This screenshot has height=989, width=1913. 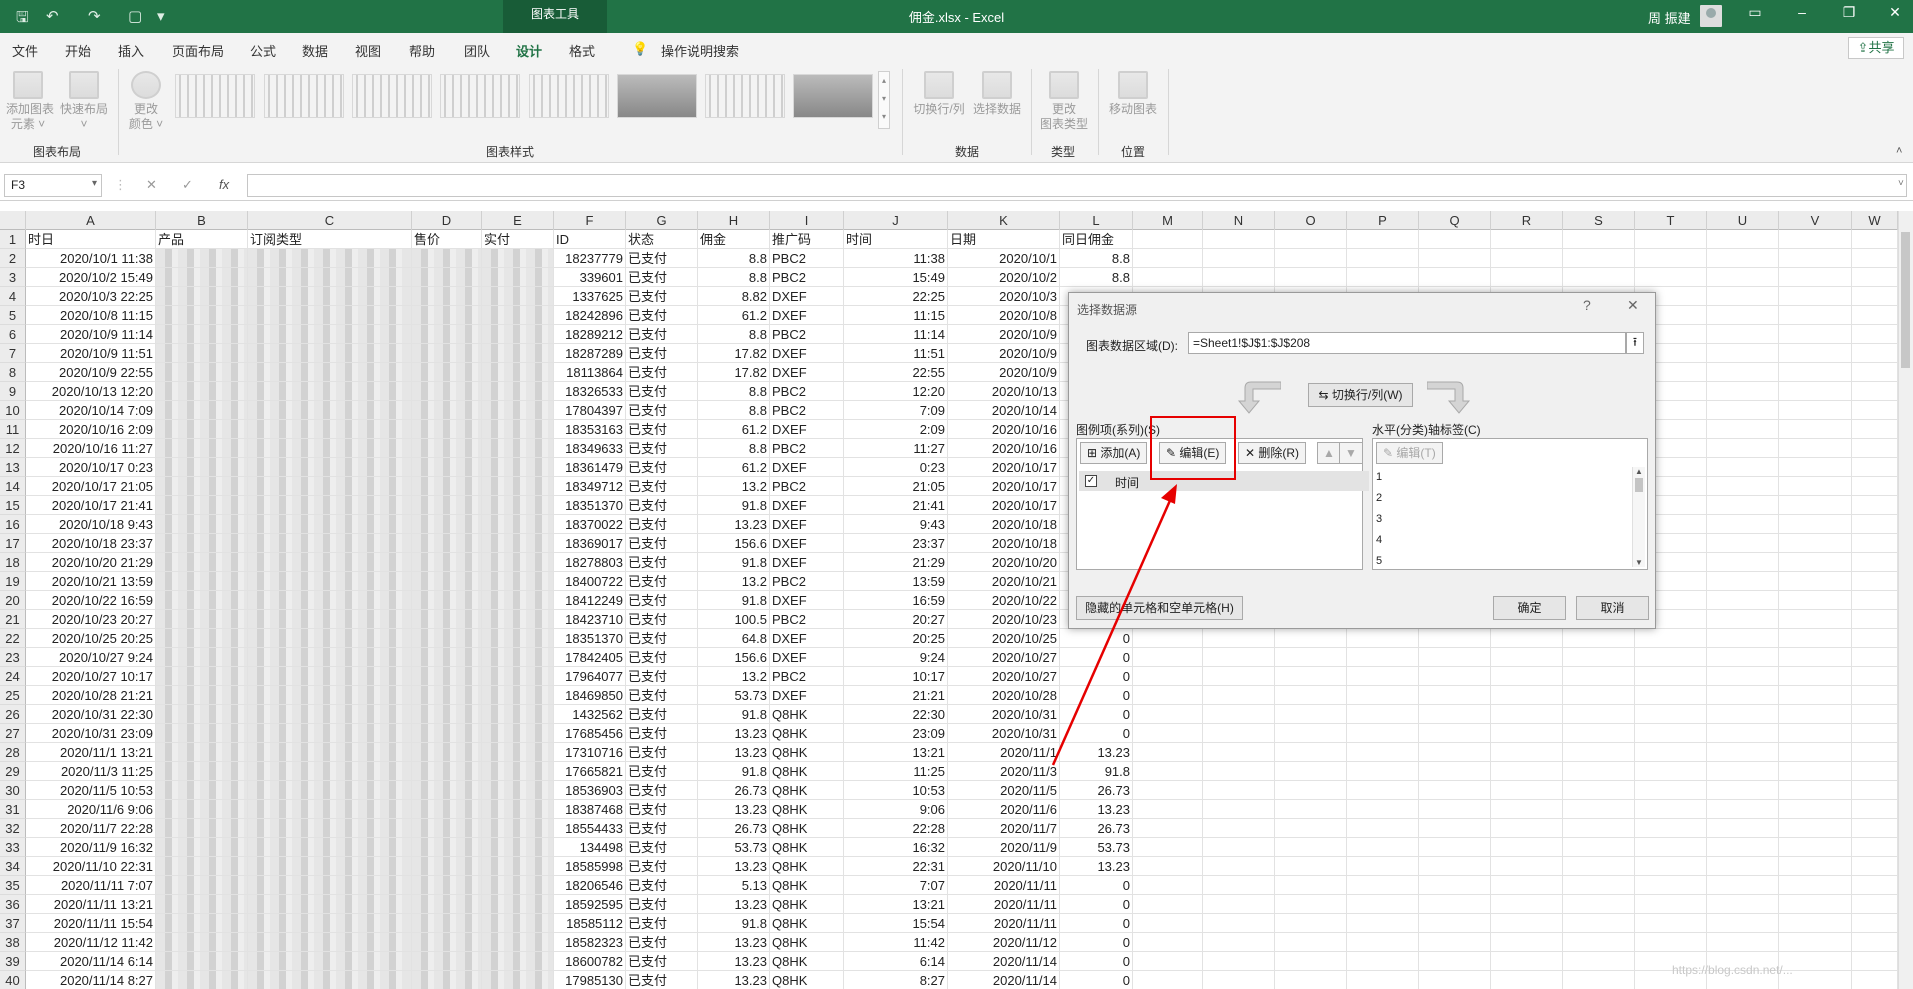 I want to click on cell-F: 17804397, so click(x=590, y=410).